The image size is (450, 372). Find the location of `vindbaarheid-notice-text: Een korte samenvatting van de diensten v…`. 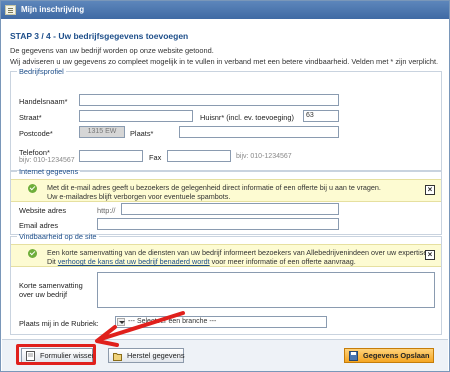

vindbaarheid-notice-text: Een korte samenvatting van de diensten v… is located at coordinates (238, 257).